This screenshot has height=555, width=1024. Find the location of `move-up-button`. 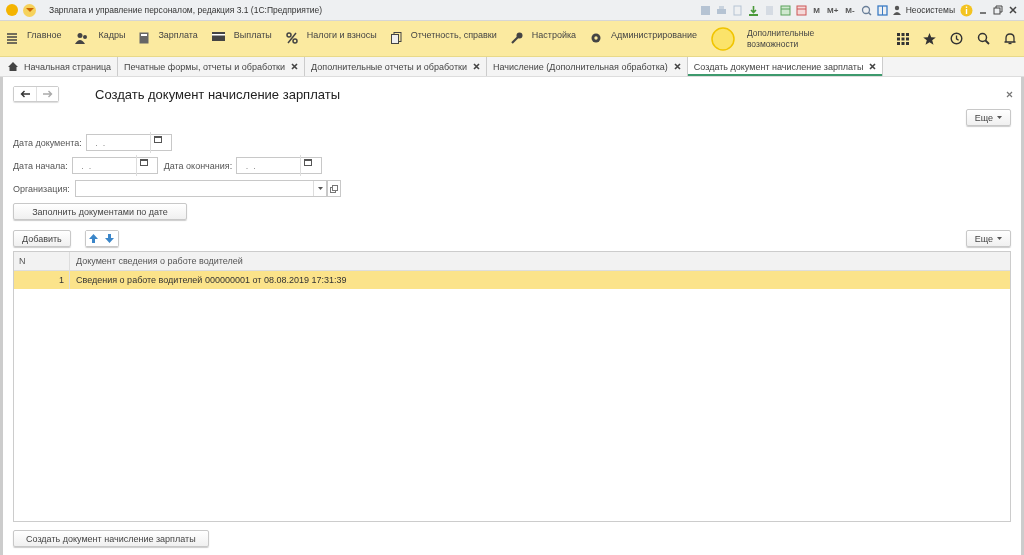

move-up-button is located at coordinates (93, 238).